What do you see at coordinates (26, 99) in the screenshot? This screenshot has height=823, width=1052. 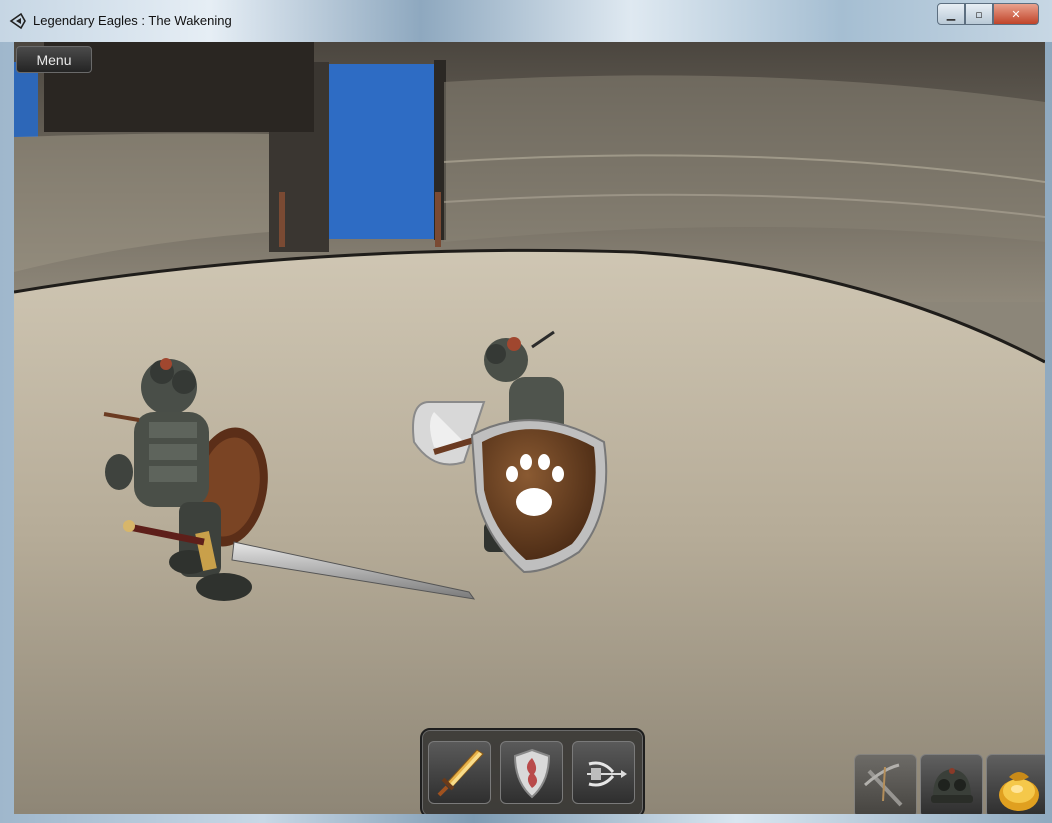 I see `sky-opening-left` at bounding box center [26, 99].